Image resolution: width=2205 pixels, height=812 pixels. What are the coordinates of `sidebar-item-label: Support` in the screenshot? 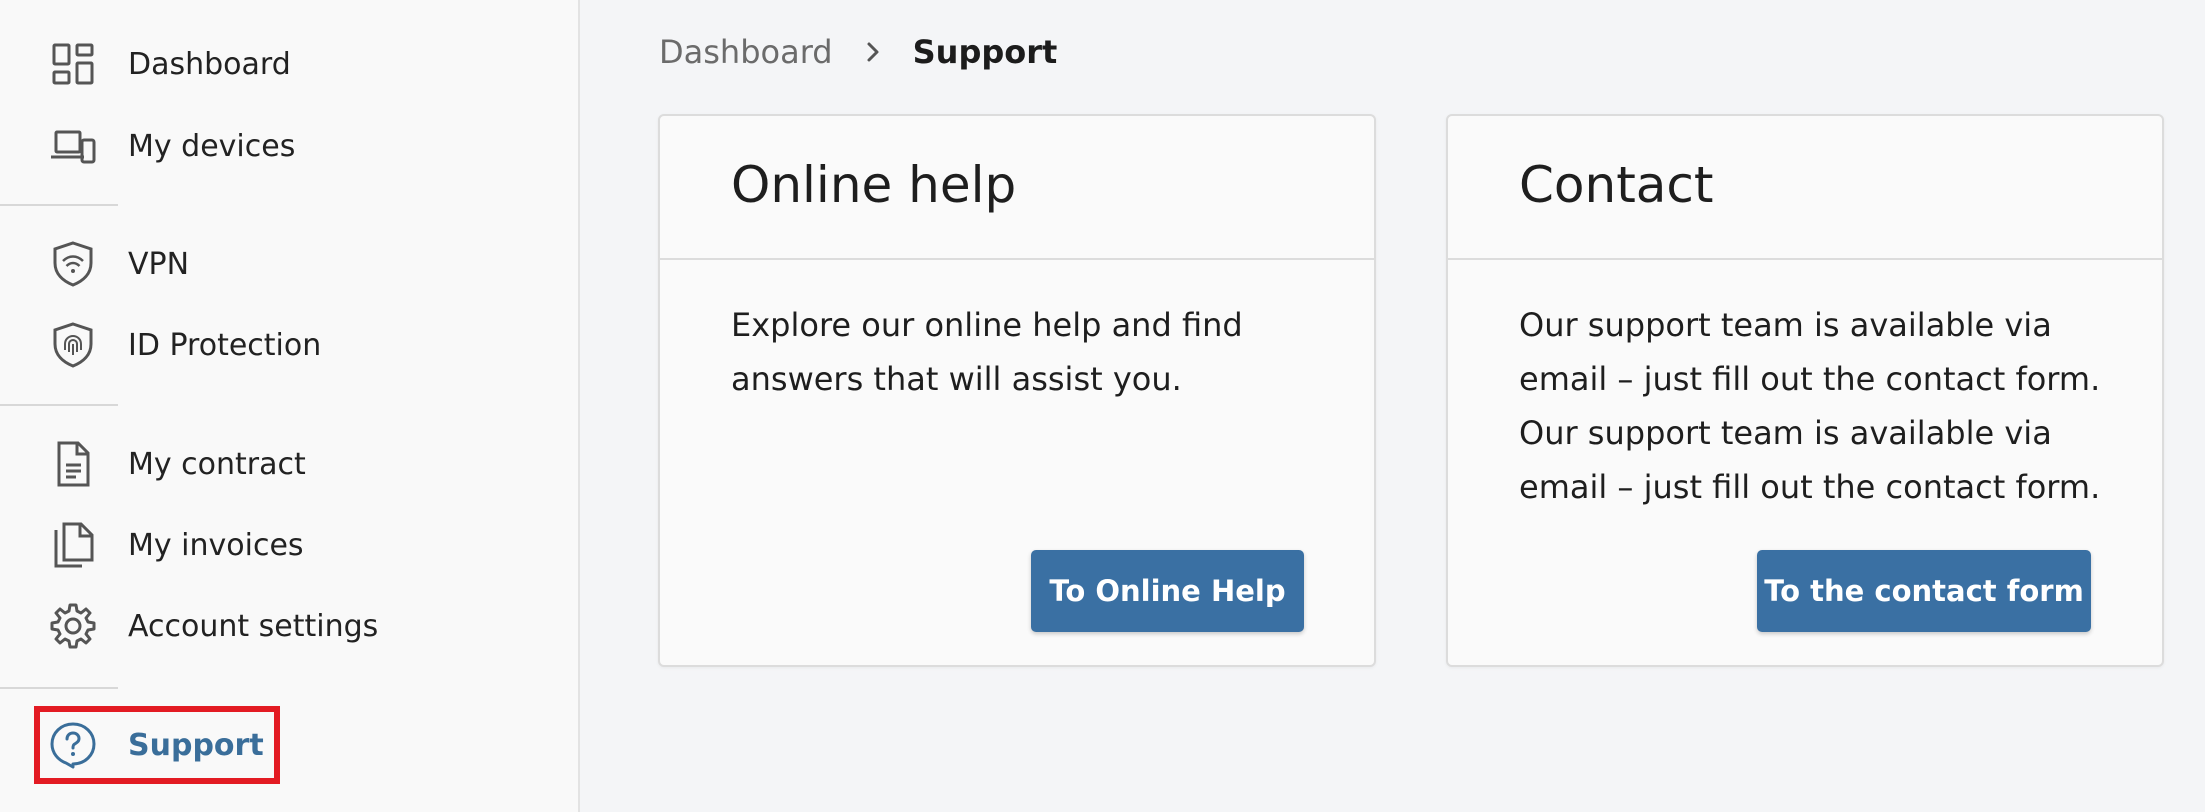 It's located at (196, 745).